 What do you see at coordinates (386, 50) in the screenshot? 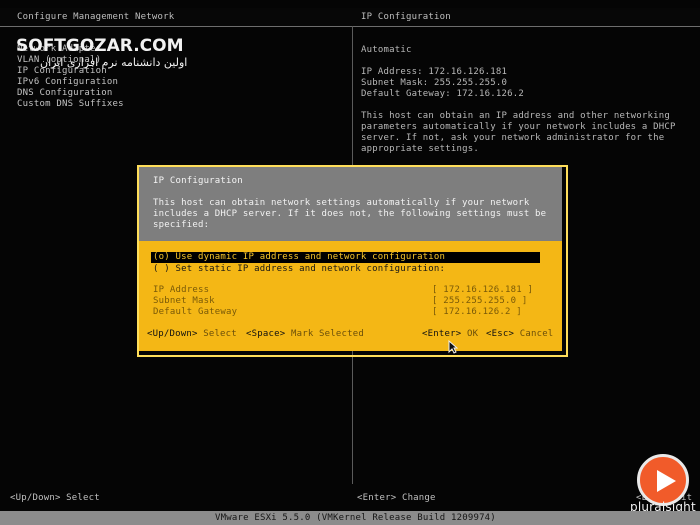
I see `ip-mode-value: Automatic` at bounding box center [386, 50].